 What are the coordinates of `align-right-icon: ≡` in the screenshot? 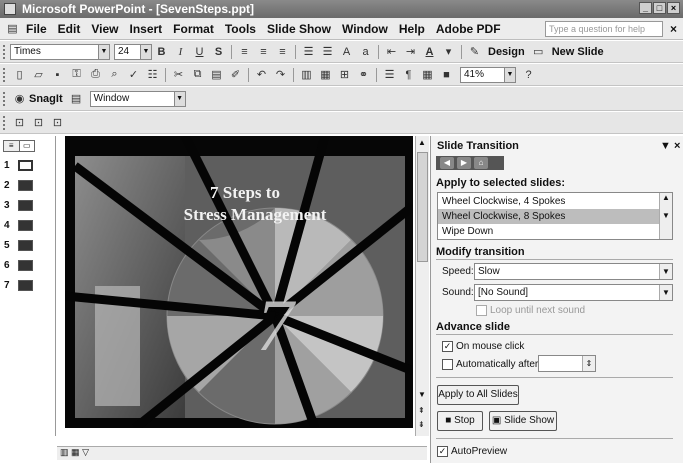 It's located at (282, 52).